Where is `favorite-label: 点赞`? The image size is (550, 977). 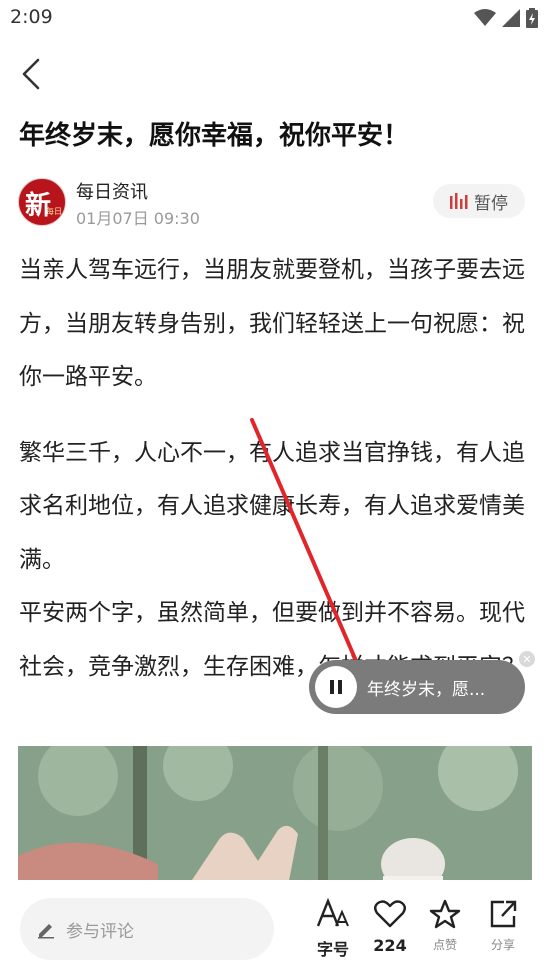
favorite-label: 点赞 is located at coordinates (444, 945).